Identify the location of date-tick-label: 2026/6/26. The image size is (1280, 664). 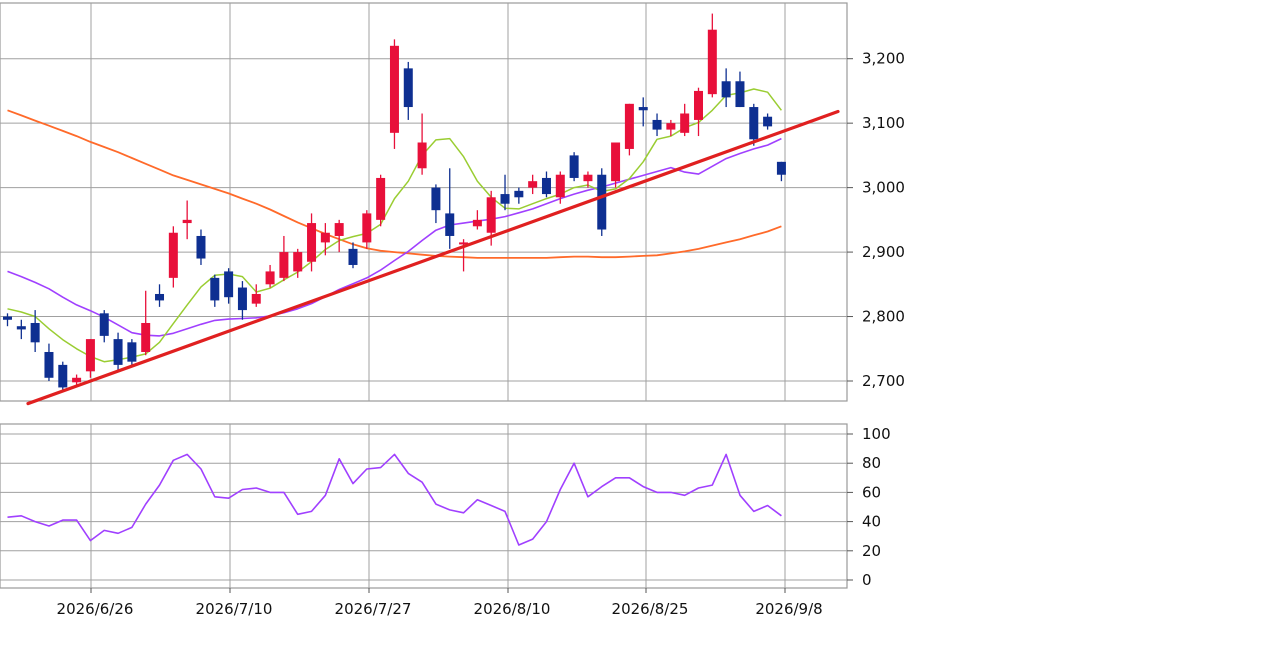
(95, 609).